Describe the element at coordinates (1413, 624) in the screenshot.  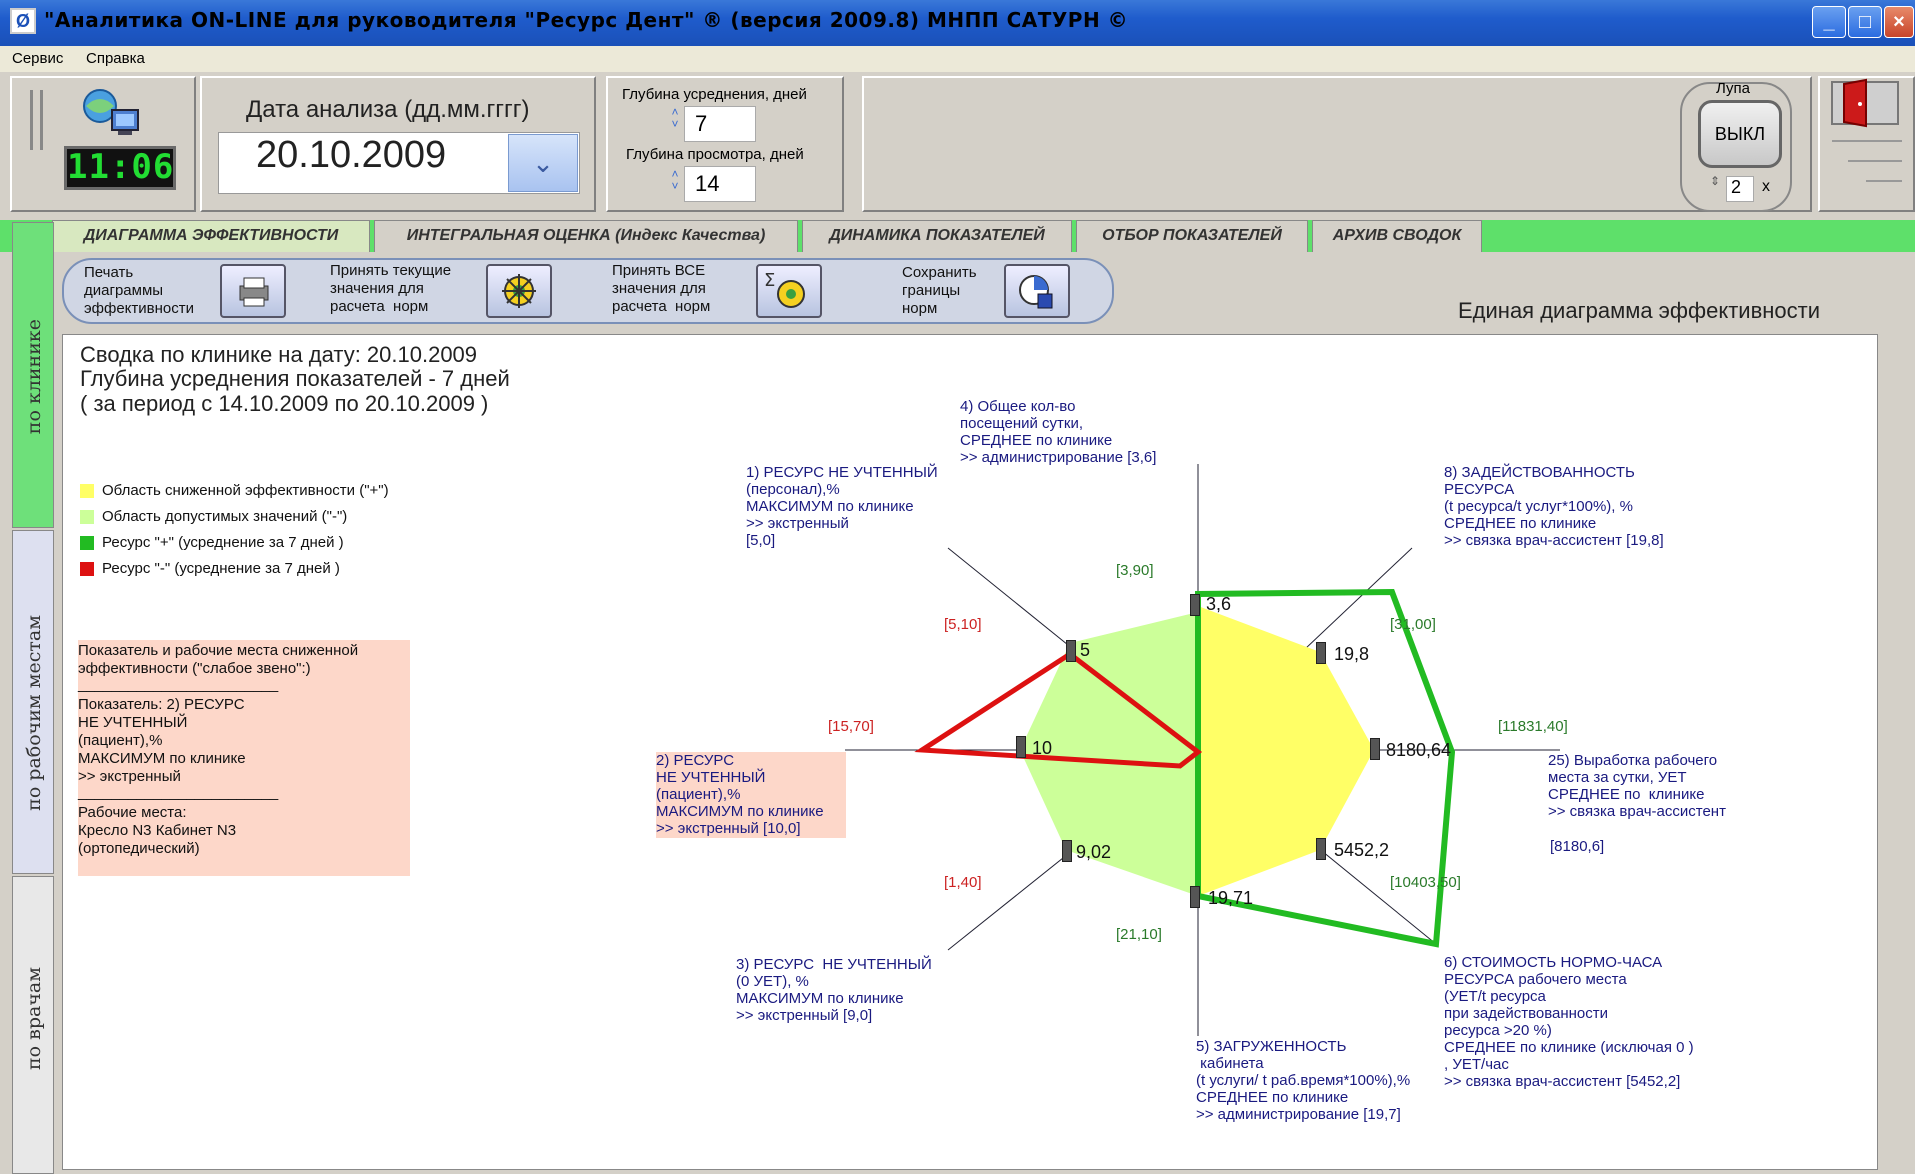
I see `range-label: [31,00]` at that location.